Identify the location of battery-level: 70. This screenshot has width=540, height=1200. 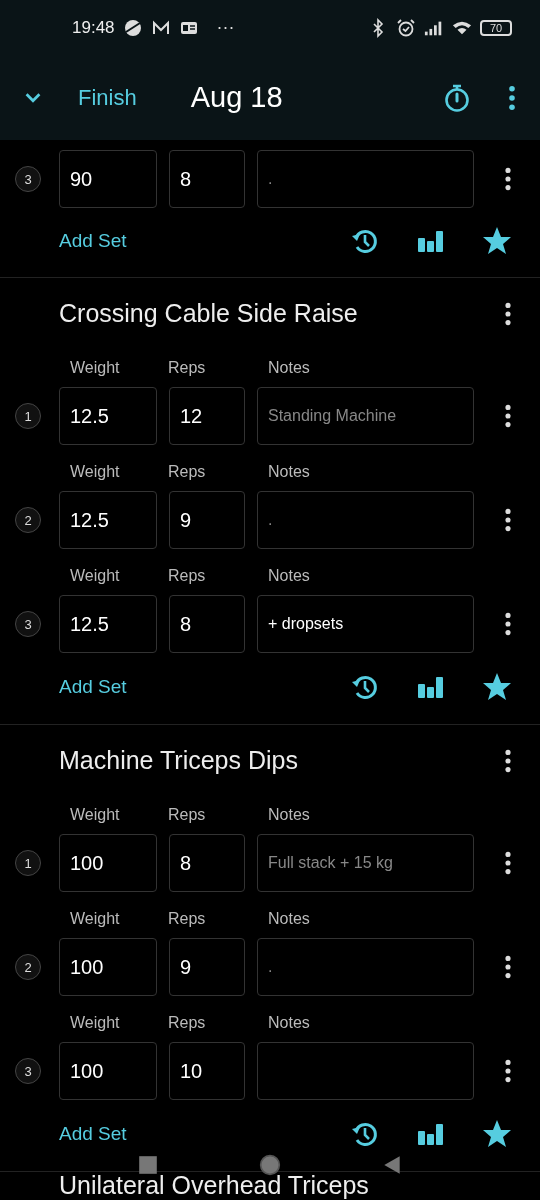
(496, 27).